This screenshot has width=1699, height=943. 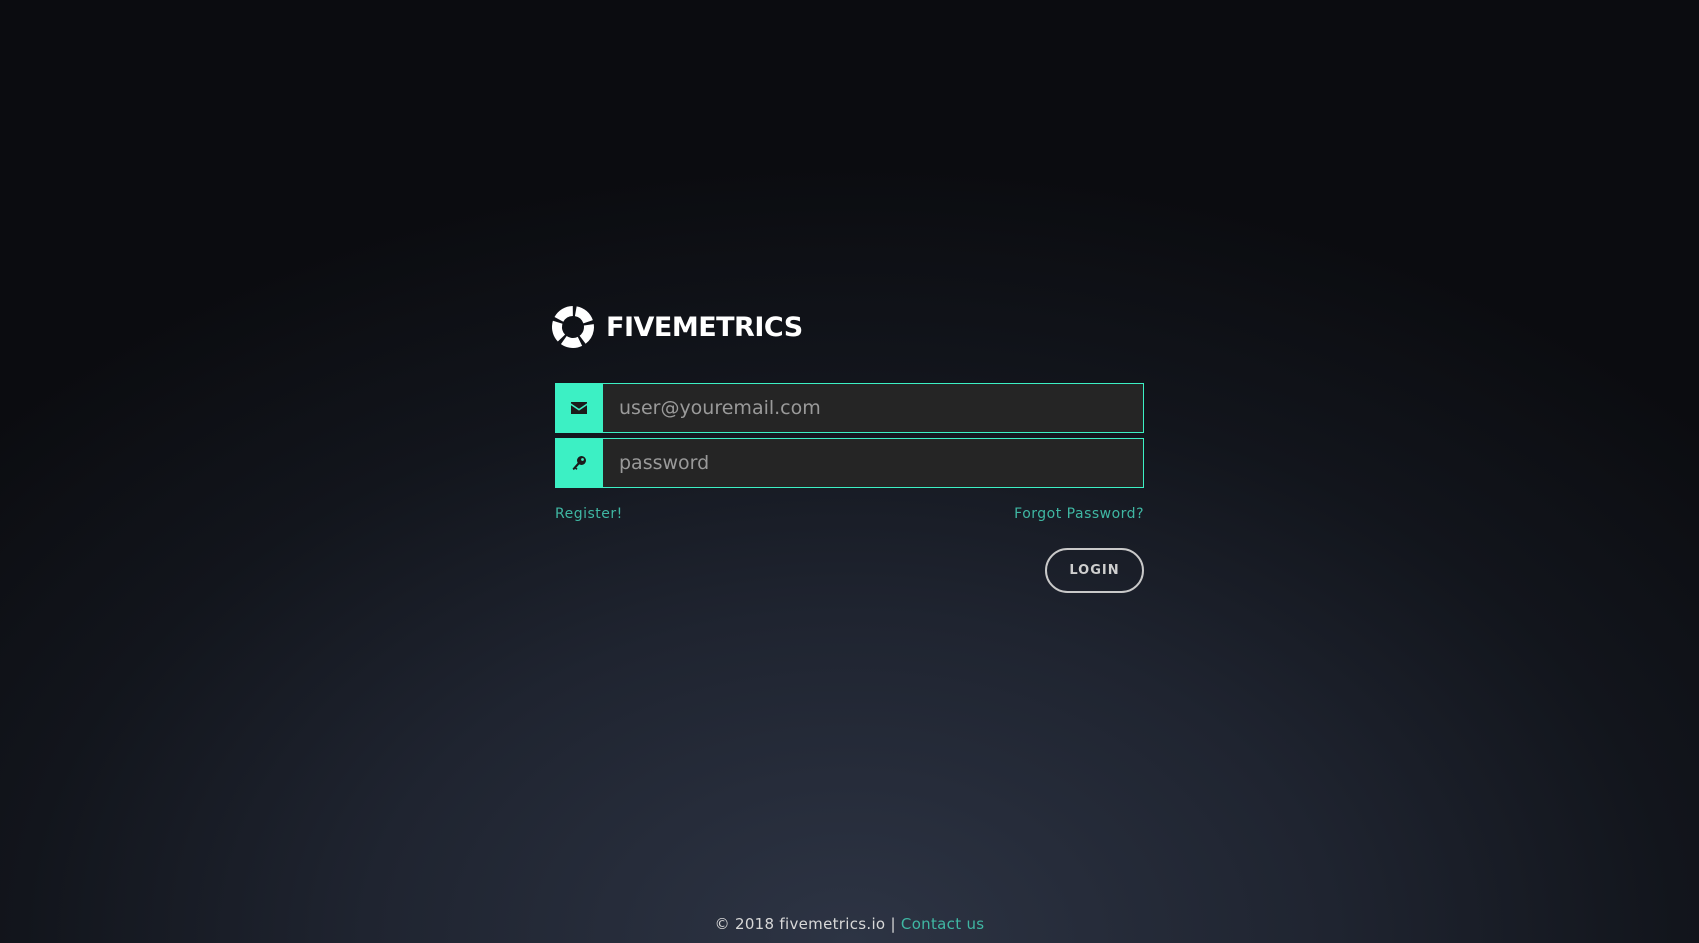 What do you see at coordinates (579, 408) in the screenshot?
I see `envelope-icon` at bounding box center [579, 408].